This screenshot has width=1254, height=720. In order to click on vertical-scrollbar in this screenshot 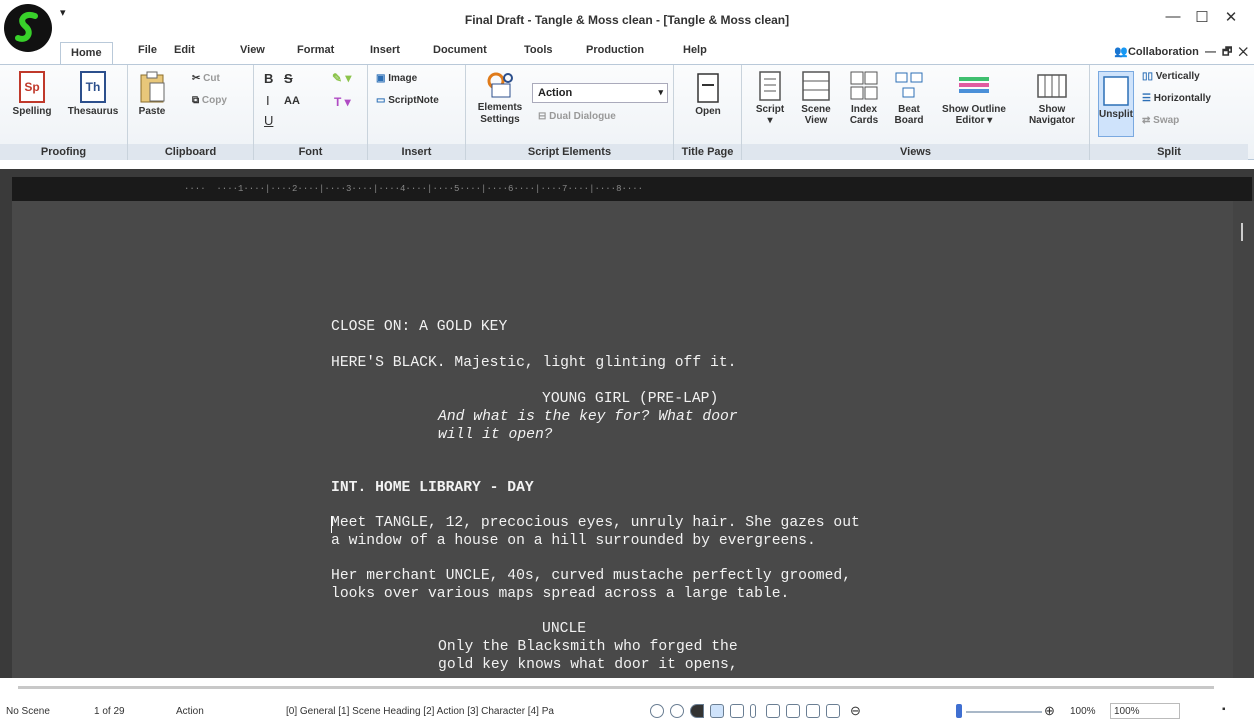, I will do `click(1243, 439)`.